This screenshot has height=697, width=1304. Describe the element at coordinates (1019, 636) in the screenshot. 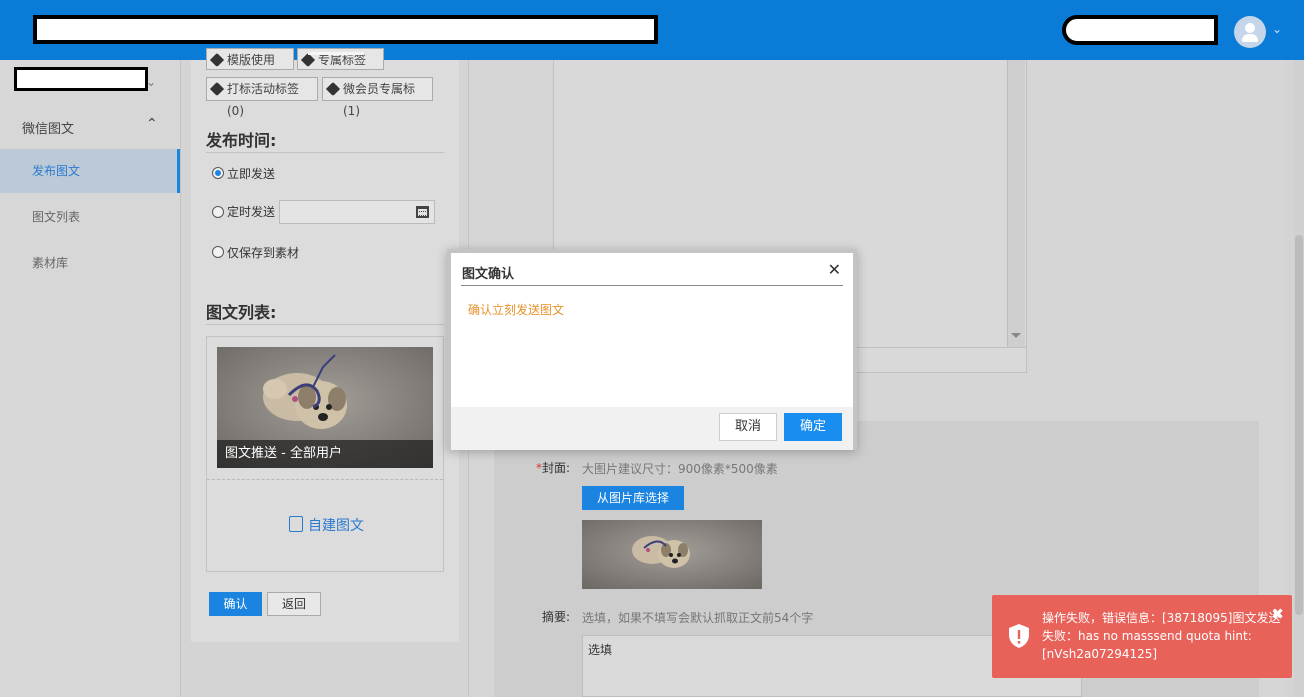

I see `shield-alert-icon` at that location.